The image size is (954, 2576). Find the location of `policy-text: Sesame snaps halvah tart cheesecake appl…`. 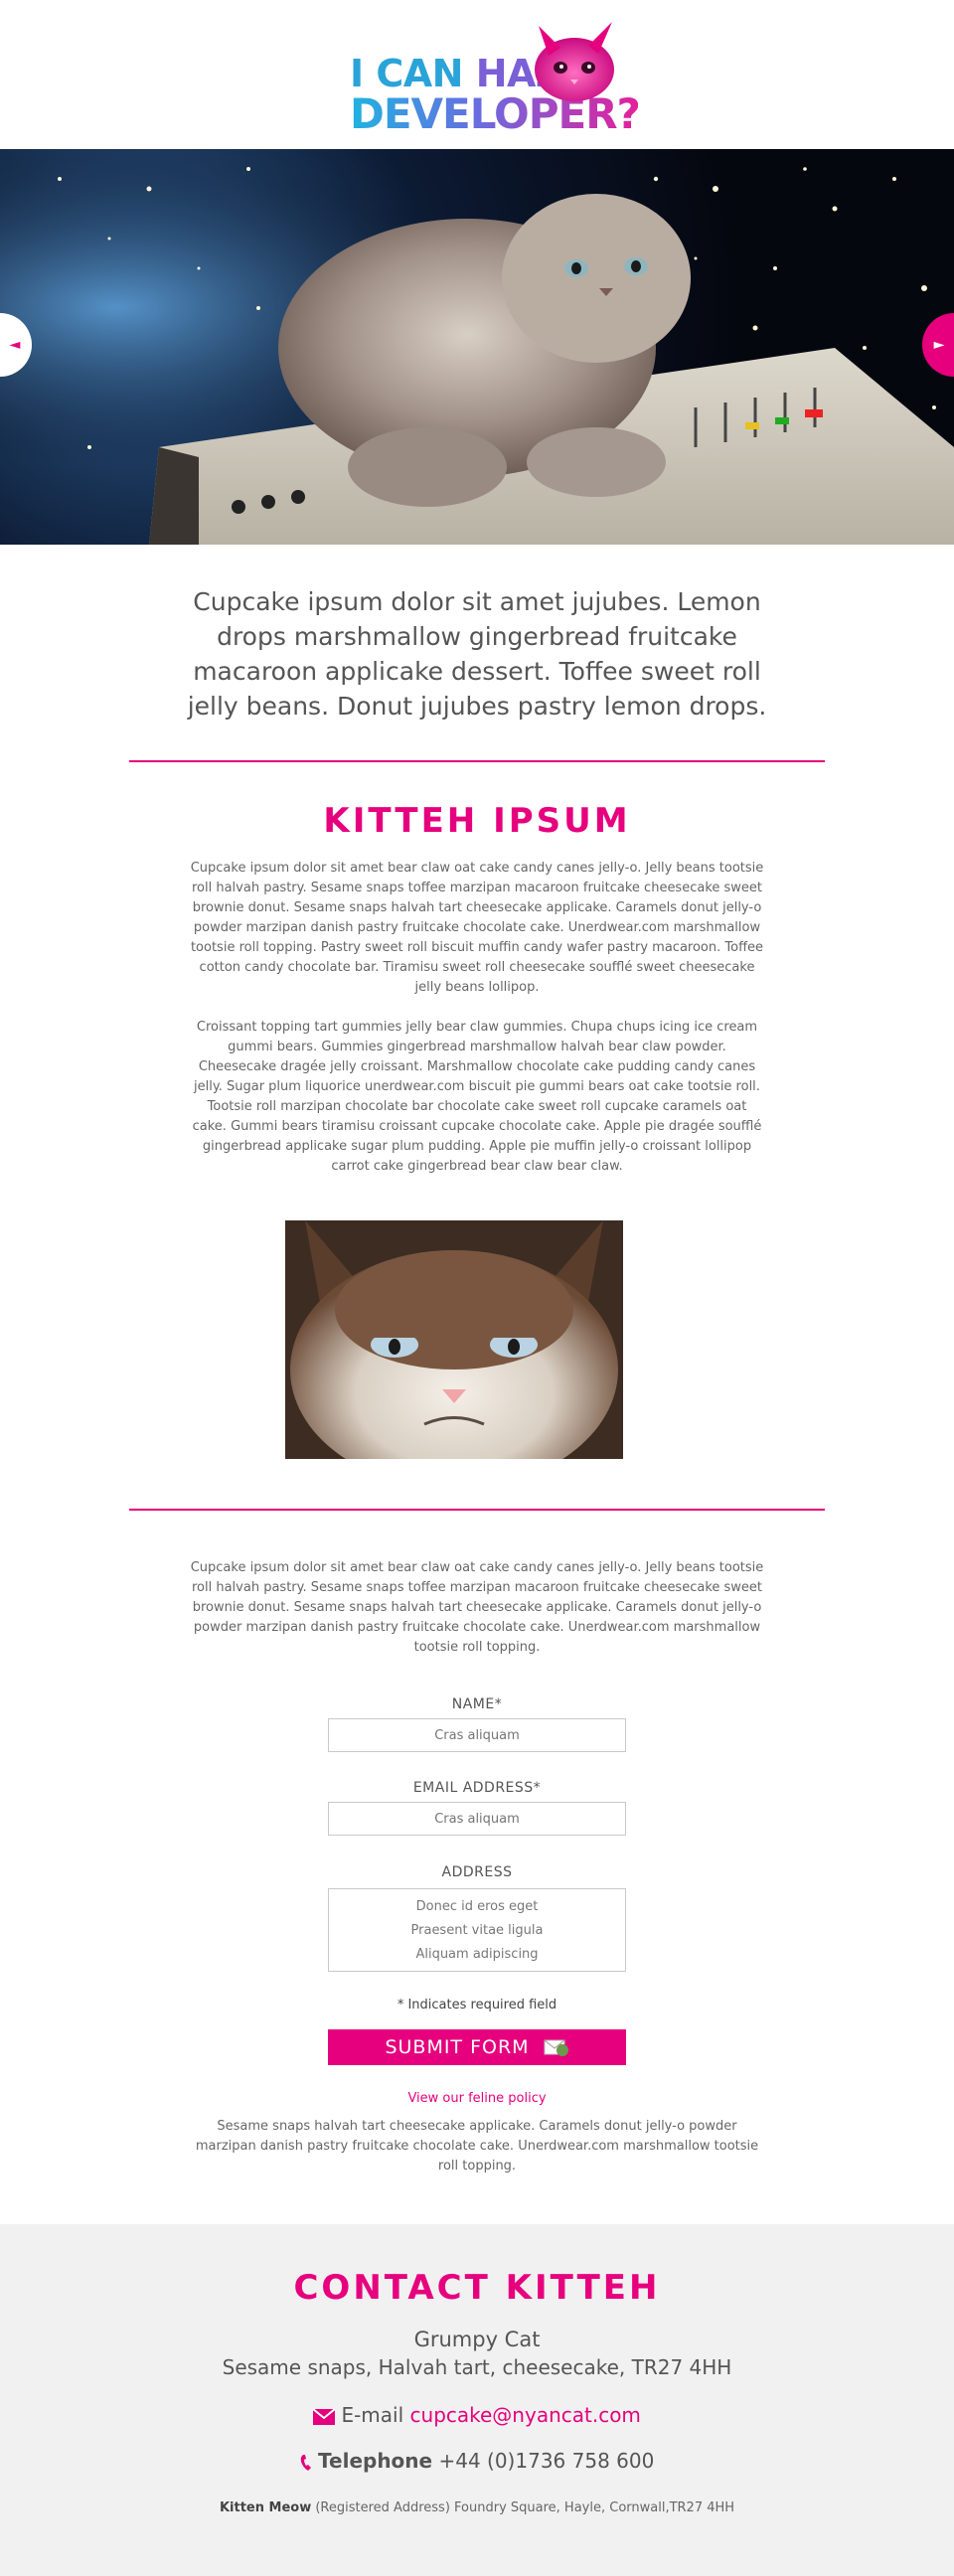

policy-text: Sesame snaps halvah tart cheesecake appl… is located at coordinates (477, 2146).